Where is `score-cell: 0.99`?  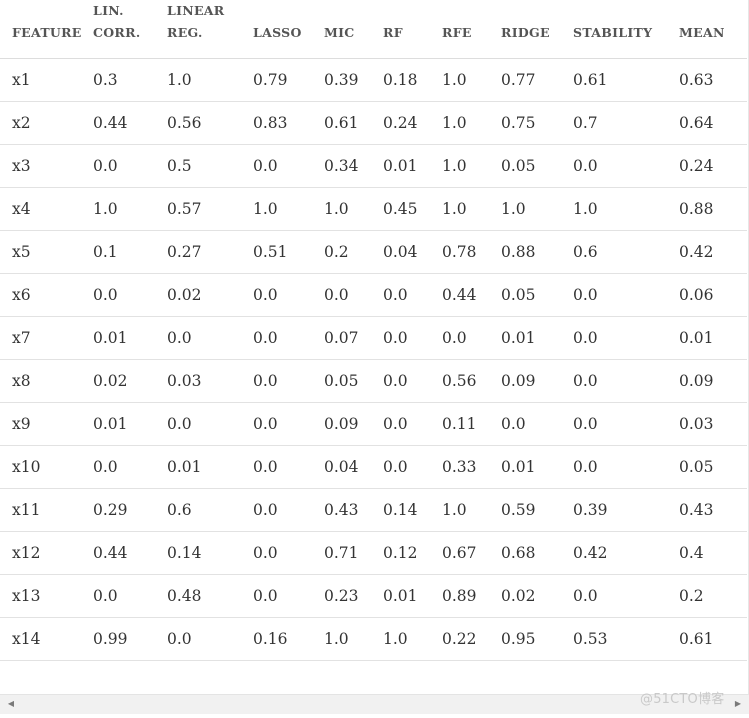 score-cell: 0.99 is located at coordinates (130, 639).